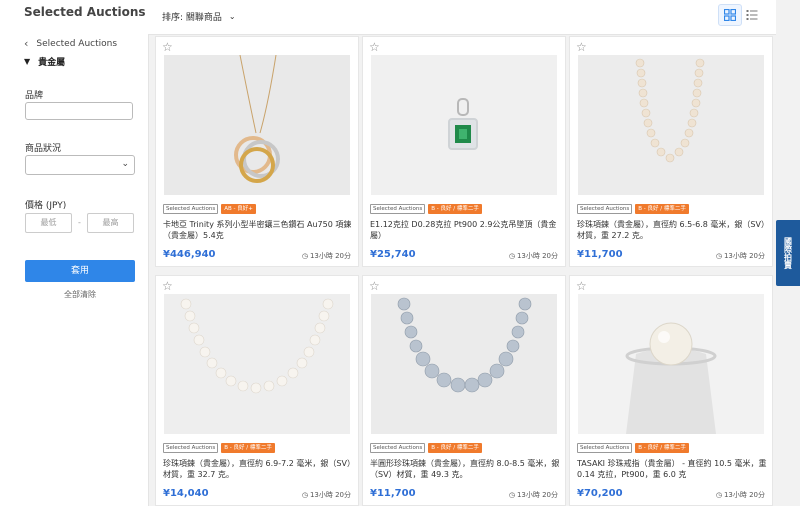 This screenshot has width=800, height=506. I want to click on gold-trinity-necklace-illustration, so click(257, 119).